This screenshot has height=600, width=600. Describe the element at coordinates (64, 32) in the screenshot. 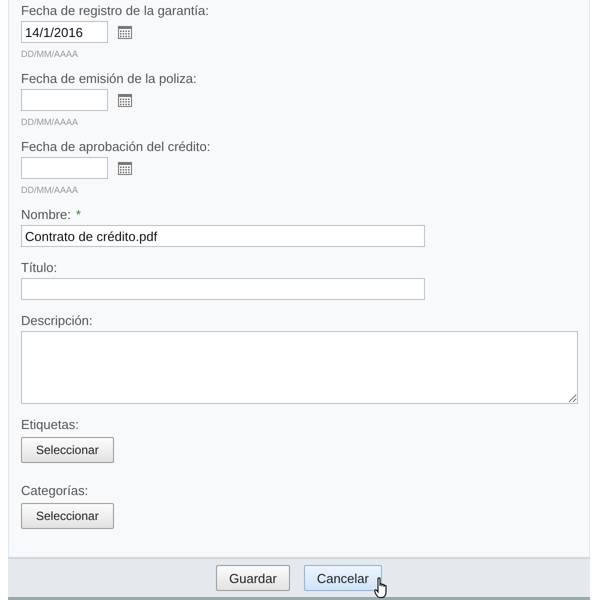

I see `date-field: 14/1/2016` at that location.